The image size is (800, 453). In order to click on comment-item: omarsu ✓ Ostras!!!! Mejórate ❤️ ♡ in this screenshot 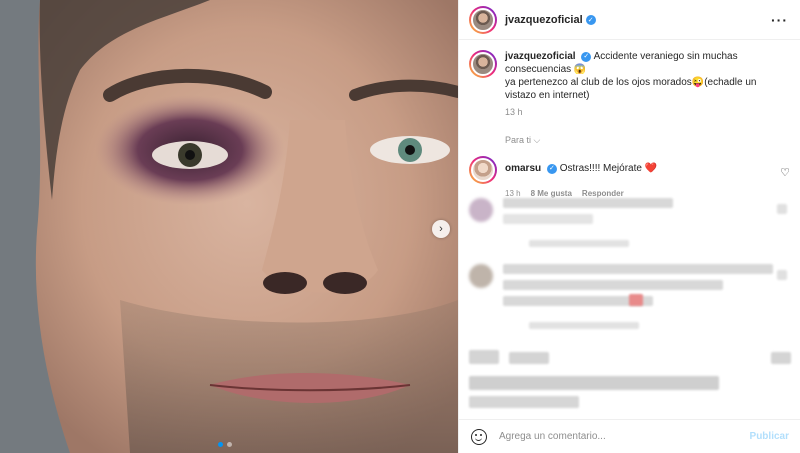, I will do `click(629, 165)`.